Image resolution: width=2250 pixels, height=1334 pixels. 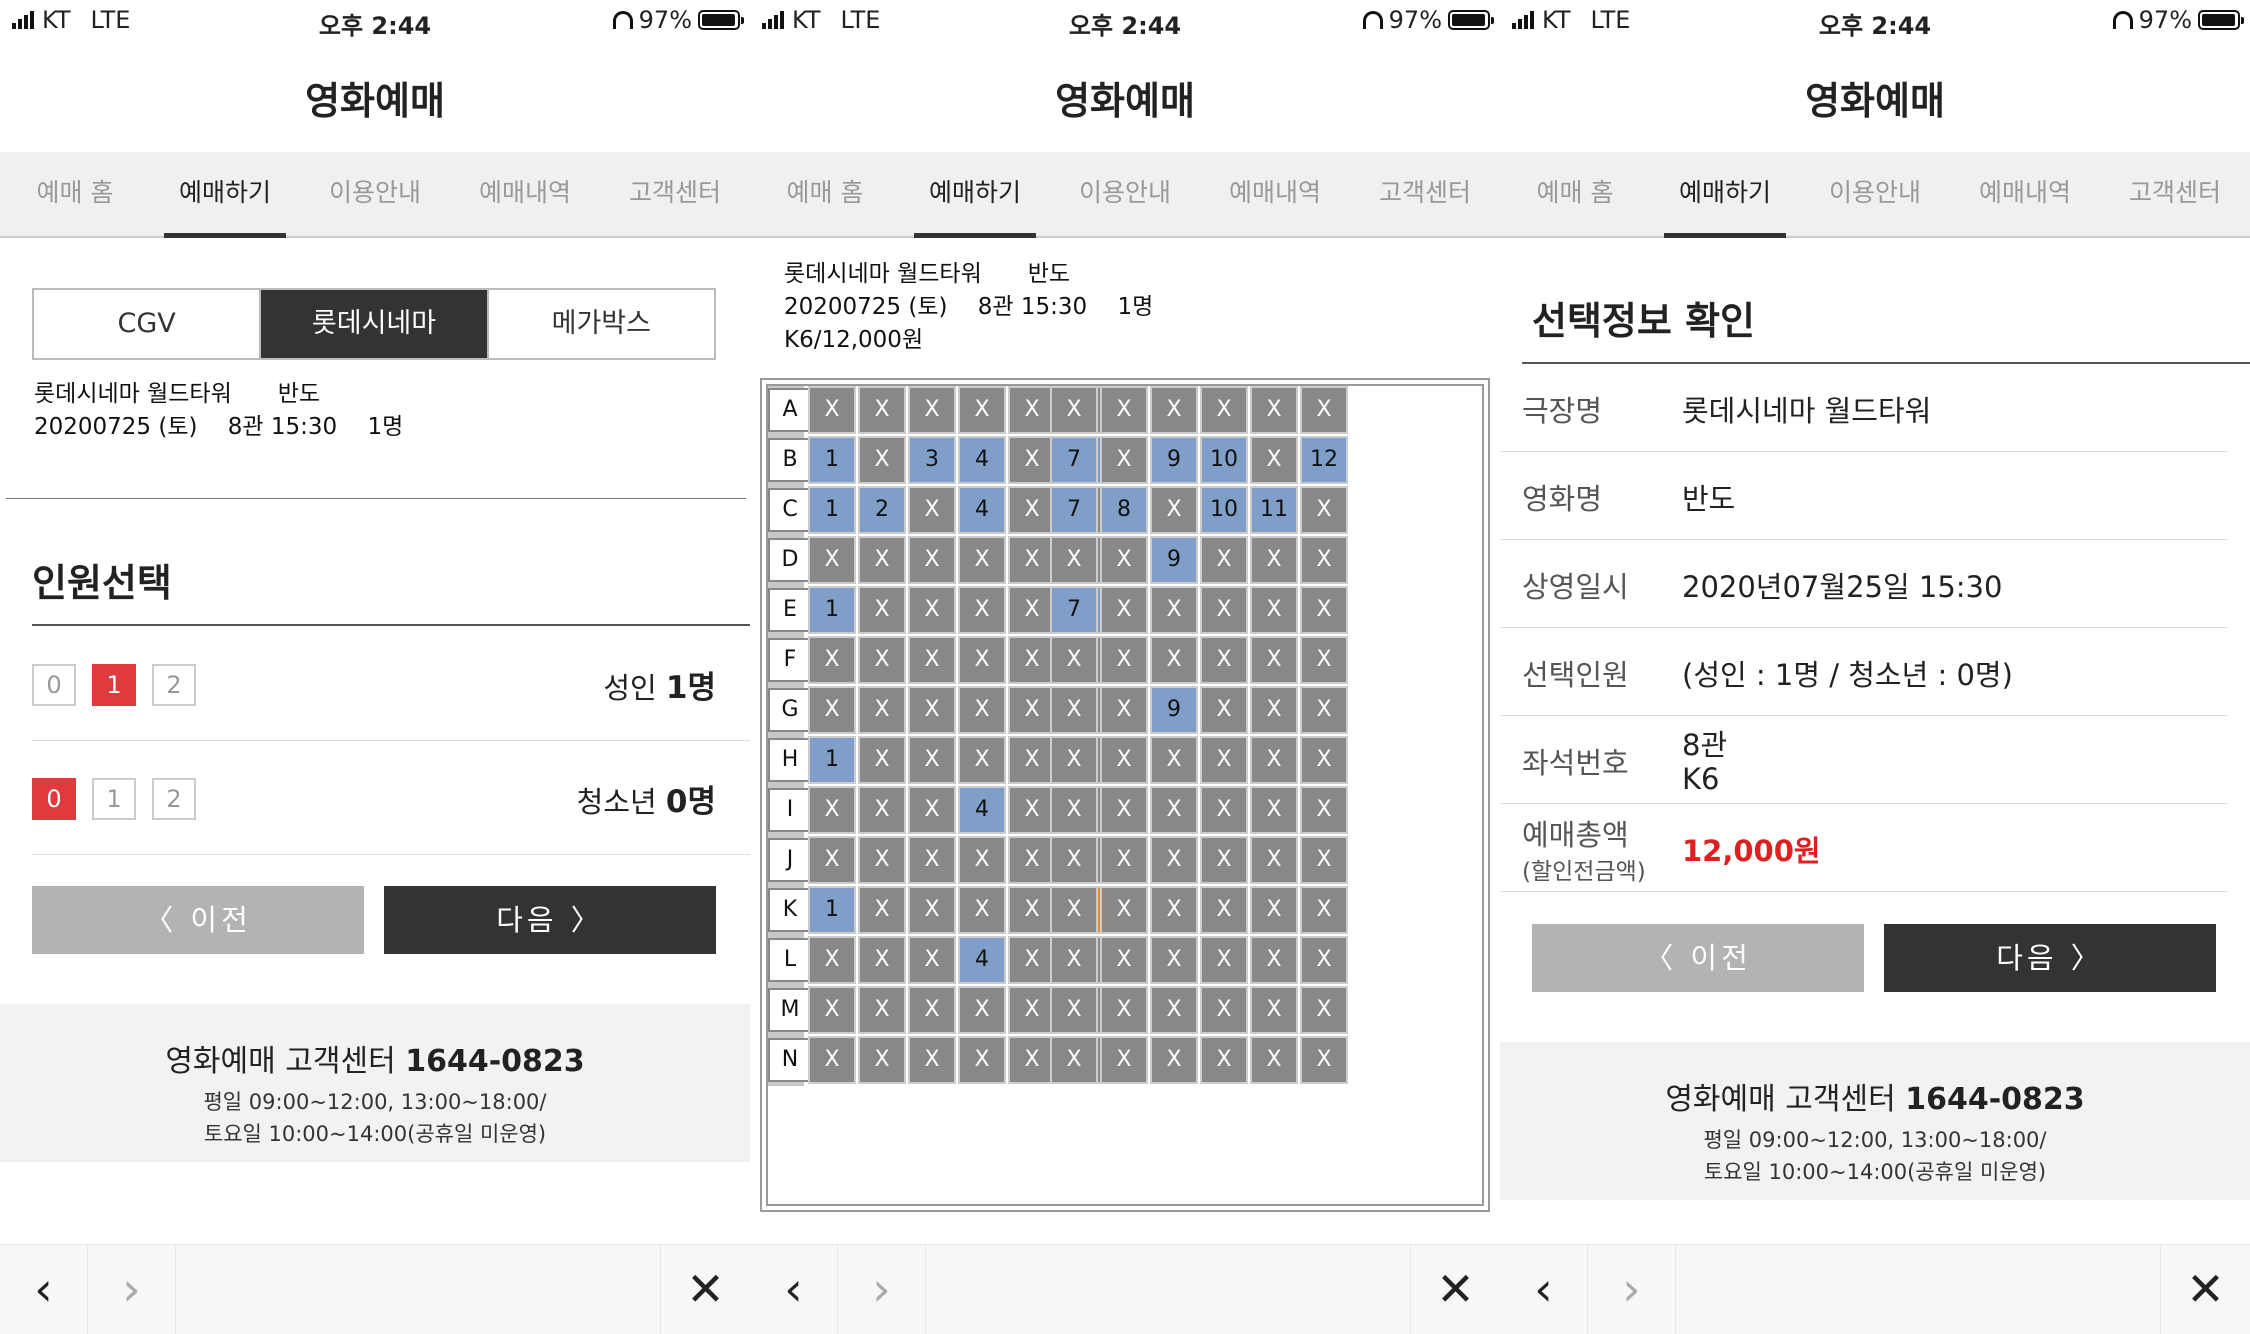 What do you see at coordinates (1875, 1172) in the screenshot?
I see `support-hours-saturday: 토요일 10:00~14:00(공휴일 미운영)` at bounding box center [1875, 1172].